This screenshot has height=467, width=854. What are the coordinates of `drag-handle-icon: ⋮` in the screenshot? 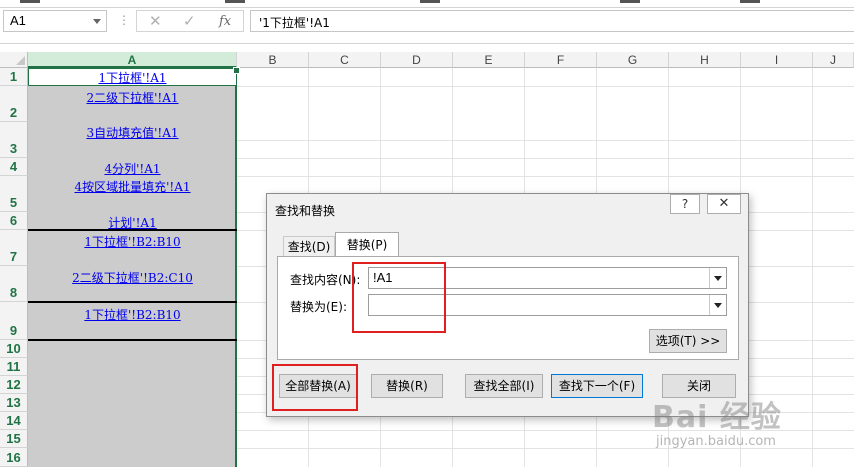 It's located at (124, 20).